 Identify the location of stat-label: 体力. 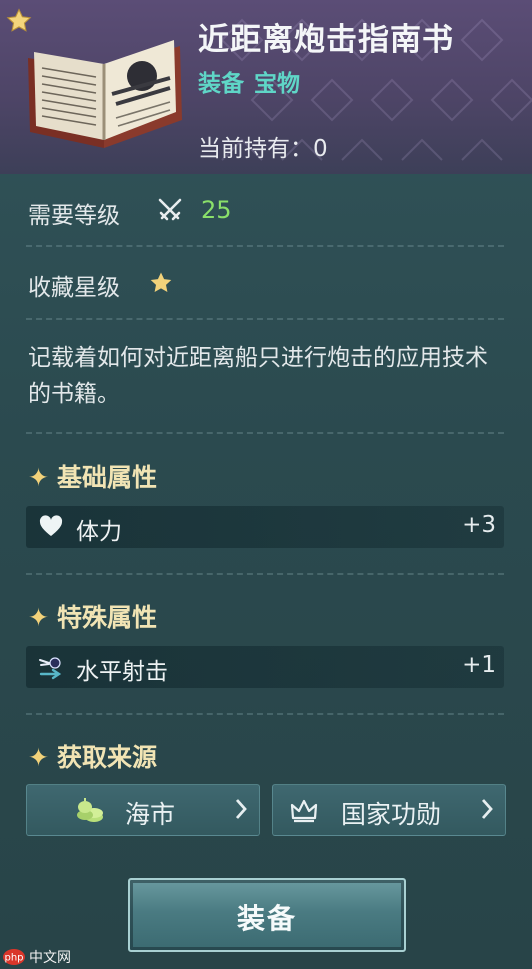
(99, 532).